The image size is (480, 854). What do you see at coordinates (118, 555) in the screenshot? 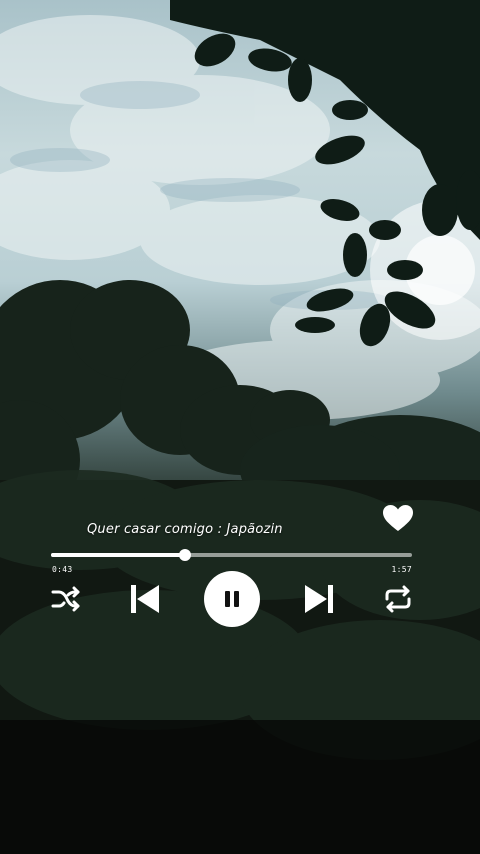
I see `progress-fill` at bounding box center [118, 555].